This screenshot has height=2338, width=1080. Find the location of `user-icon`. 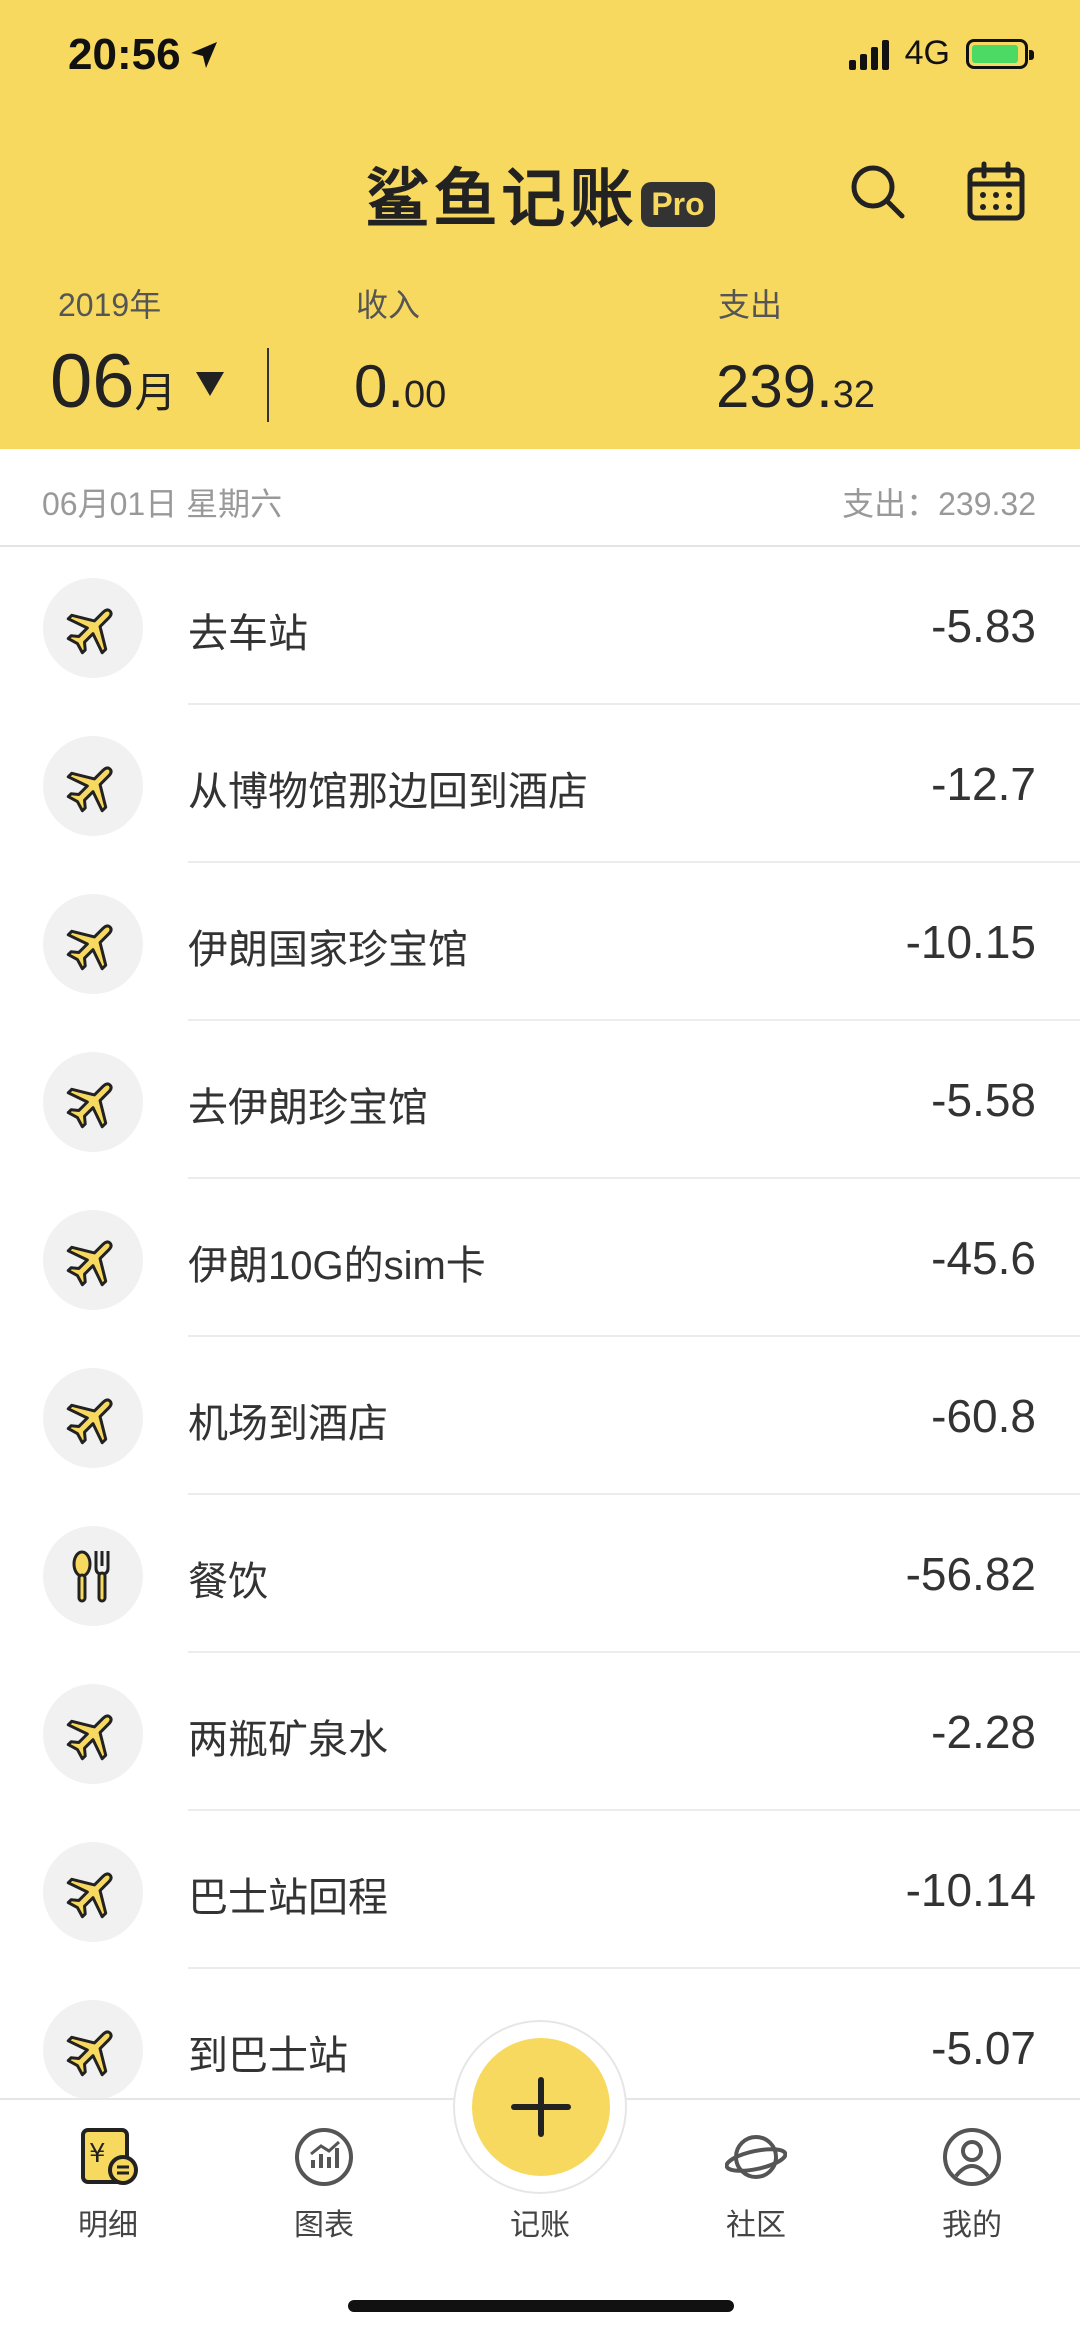

user-icon is located at coordinates (972, 2157).